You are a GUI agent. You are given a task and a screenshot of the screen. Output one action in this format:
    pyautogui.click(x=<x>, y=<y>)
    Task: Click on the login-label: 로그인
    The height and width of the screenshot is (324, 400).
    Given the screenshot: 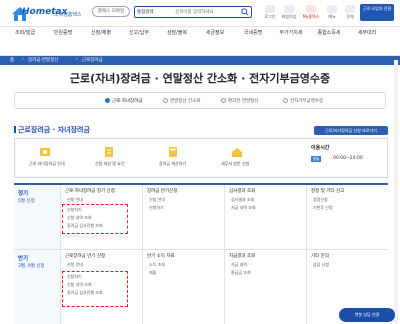 What is the action you would take?
    pyautogui.click(x=270, y=16)
    